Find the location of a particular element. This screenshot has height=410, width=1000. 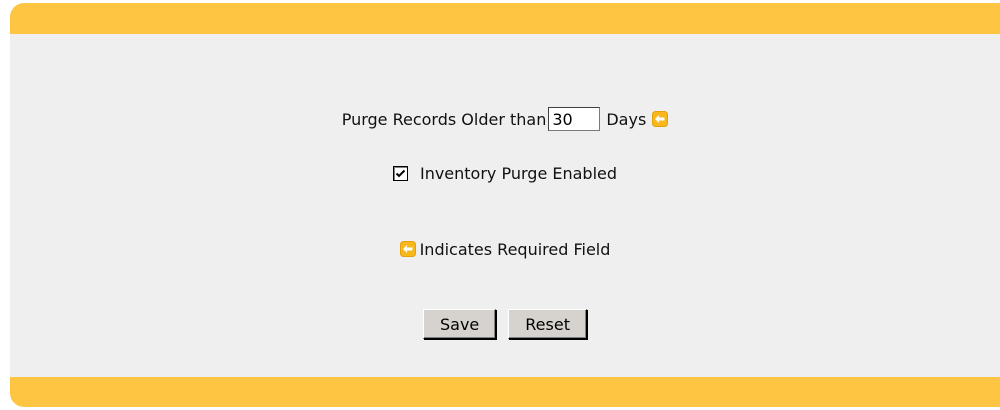

save-button: Save is located at coordinates (460, 324).